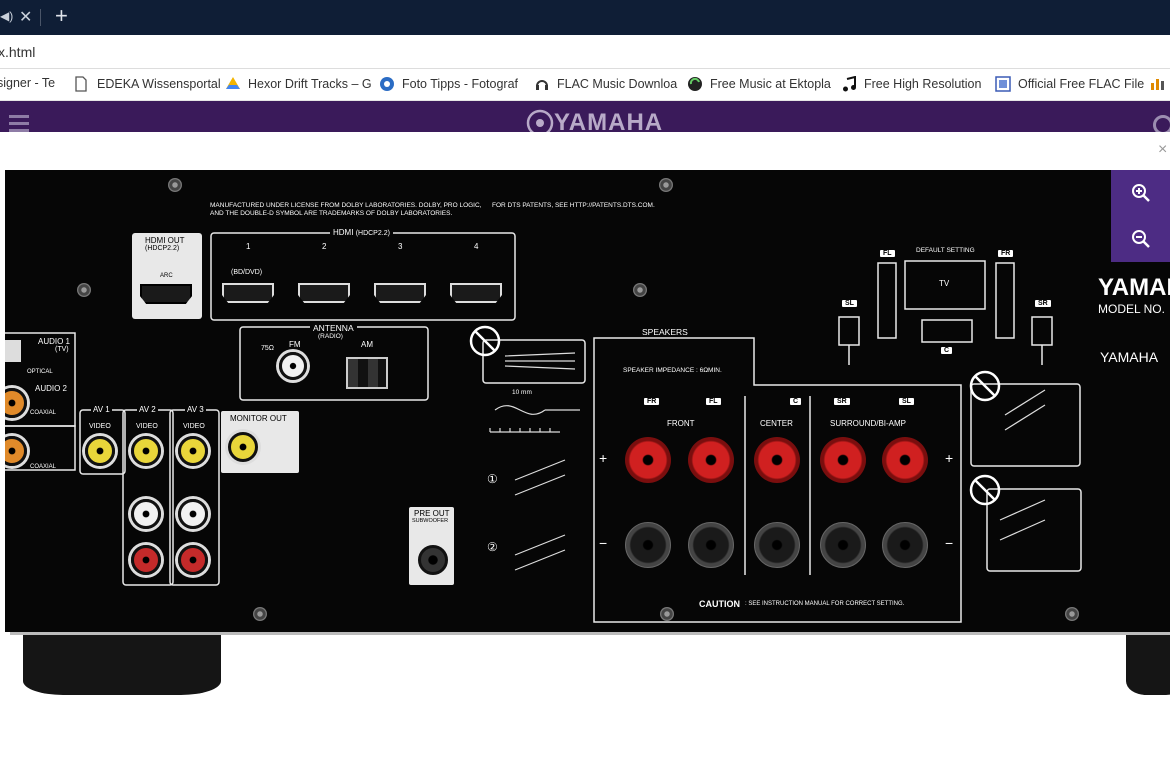 Image resolution: width=1170 pixels, height=757 pixels. What do you see at coordinates (719, 604) in the screenshot?
I see `caution-label: CAUTION` at bounding box center [719, 604].